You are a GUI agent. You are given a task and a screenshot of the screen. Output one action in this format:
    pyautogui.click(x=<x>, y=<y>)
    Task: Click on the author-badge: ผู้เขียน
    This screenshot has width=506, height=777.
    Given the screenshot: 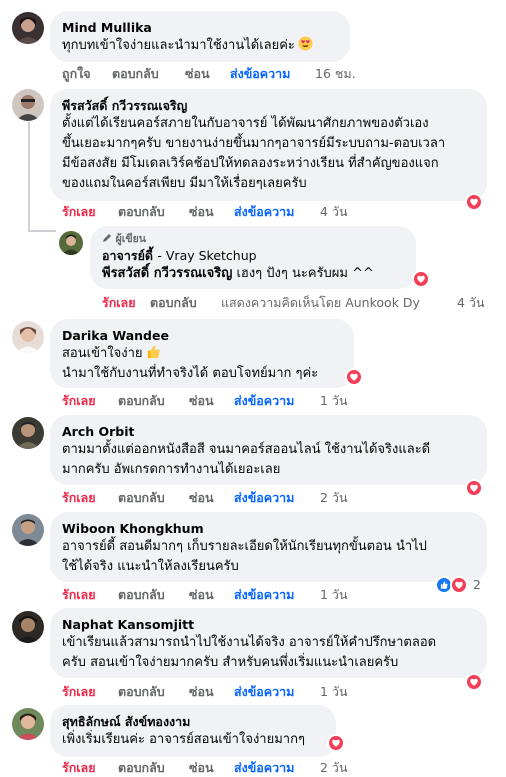 What is the action you would take?
    pyautogui.click(x=253, y=239)
    